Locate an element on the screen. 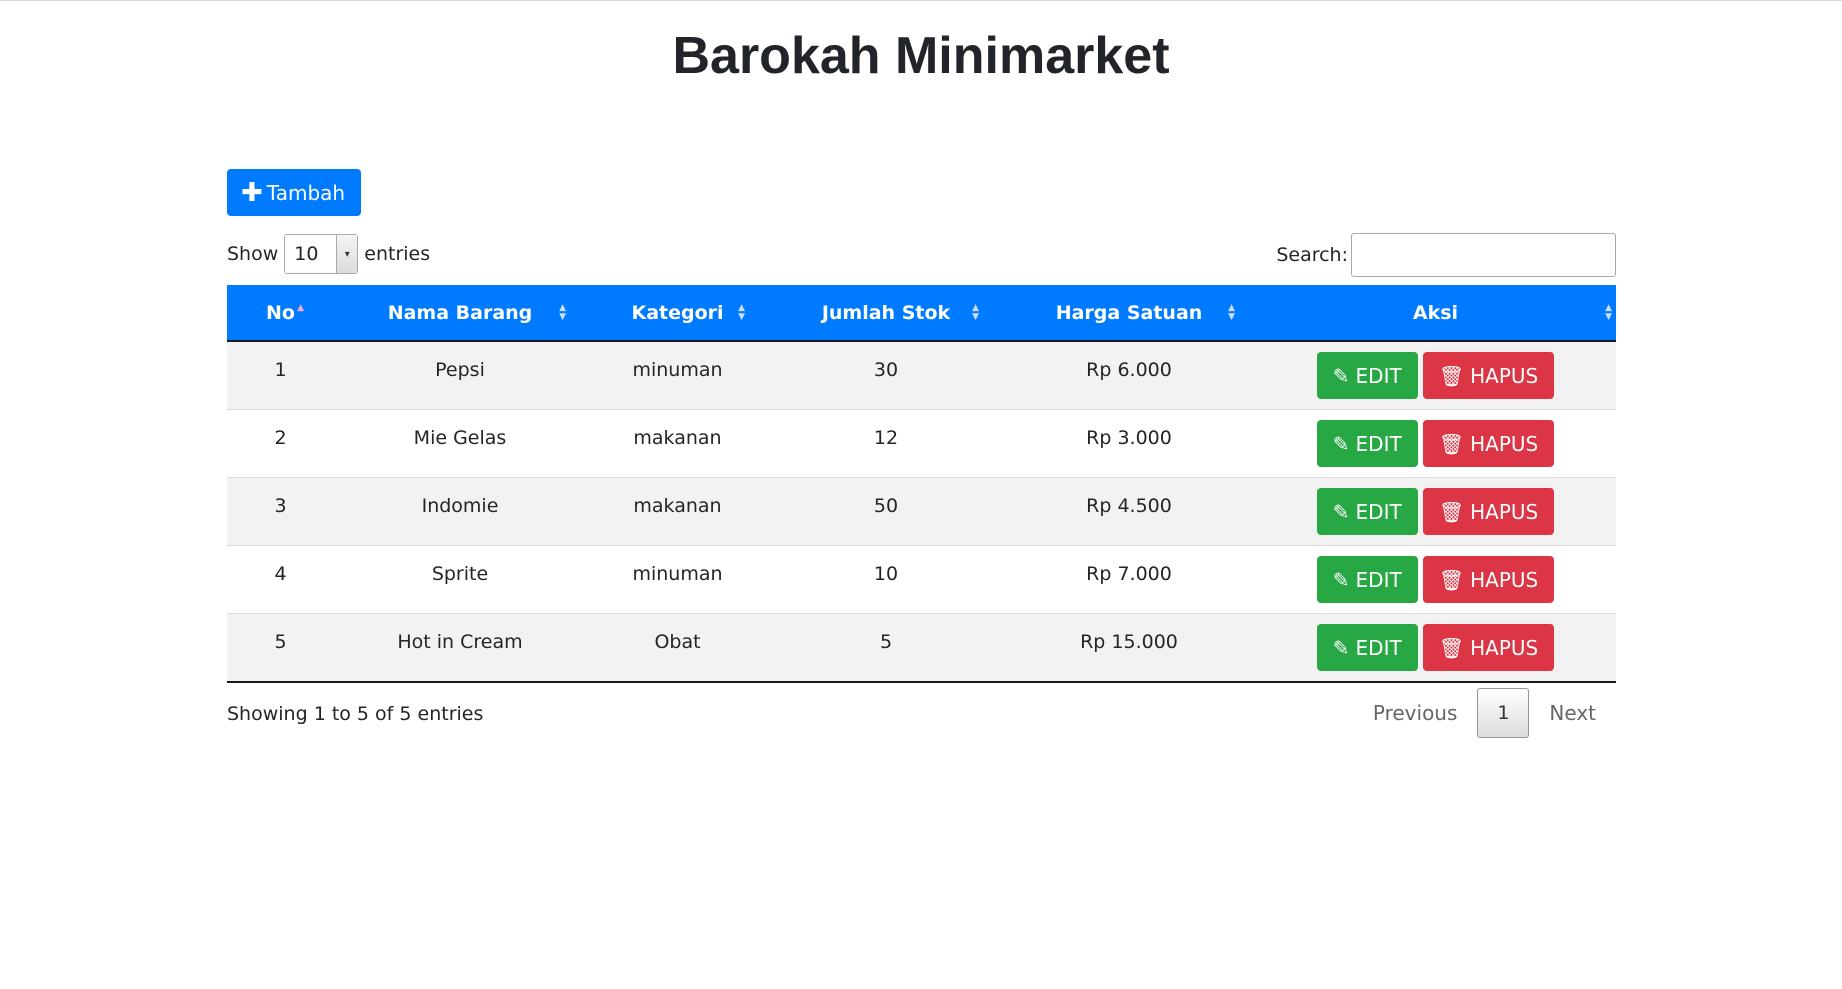 The width and height of the screenshot is (1842, 989). cell-no: 1 is located at coordinates (280, 375).